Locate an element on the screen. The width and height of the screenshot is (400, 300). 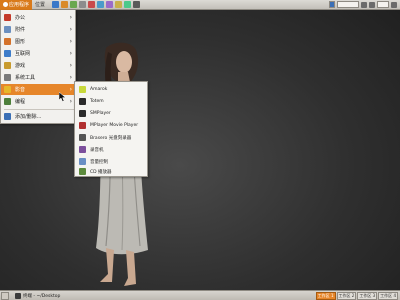
cd-player-icon is located at coordinates (82, 171).